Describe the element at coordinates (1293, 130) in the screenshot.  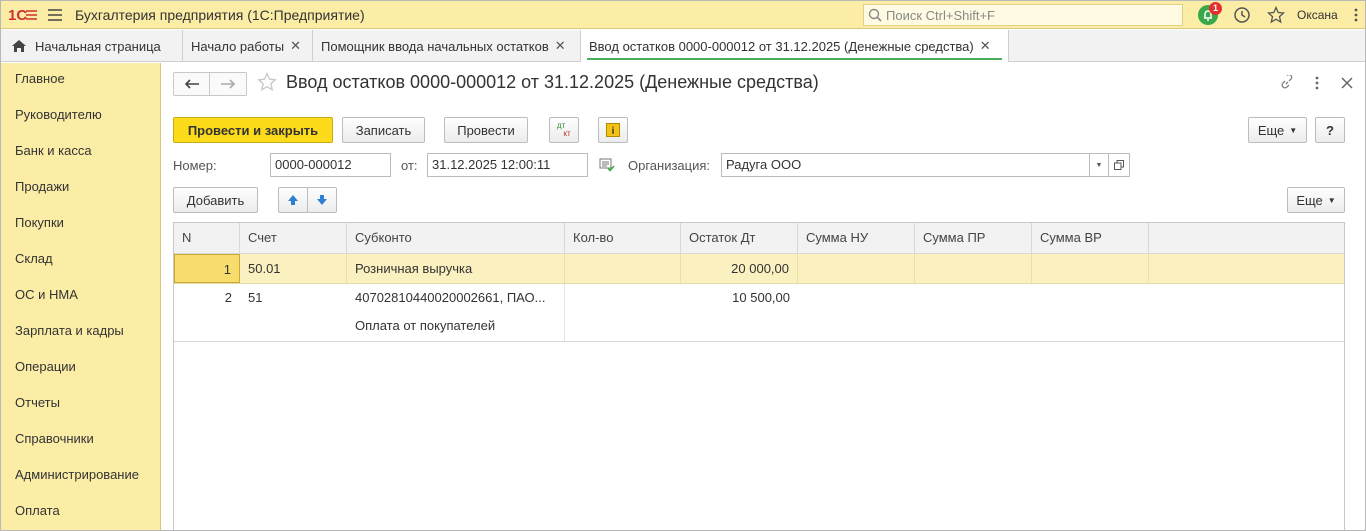
I see `chevron-down-icon: ▼` at that location.